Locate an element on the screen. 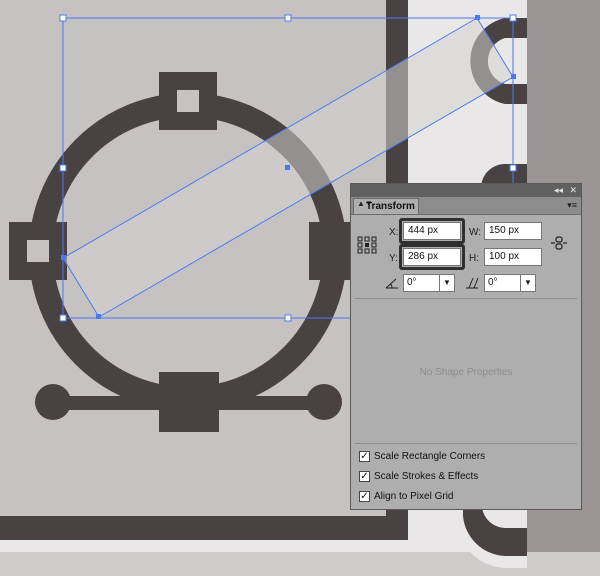  checkbox-label: Scale Rectangle Corners is located at coordinates (430, 456).